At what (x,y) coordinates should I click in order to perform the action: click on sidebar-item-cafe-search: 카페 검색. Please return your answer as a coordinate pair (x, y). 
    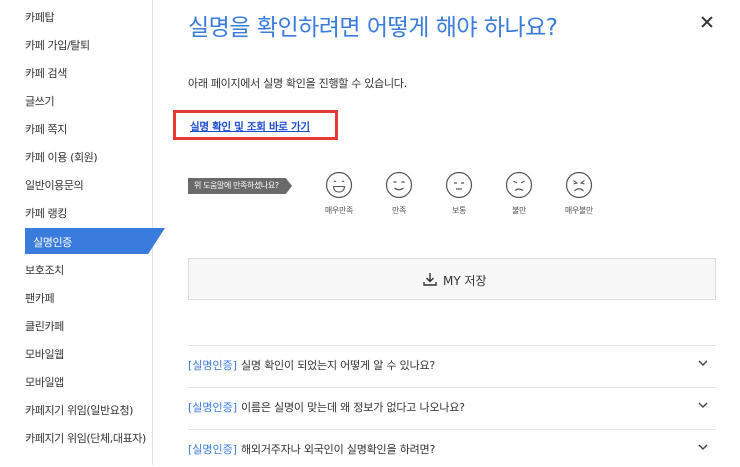
    Looking at the image, I should click on (46, 73).